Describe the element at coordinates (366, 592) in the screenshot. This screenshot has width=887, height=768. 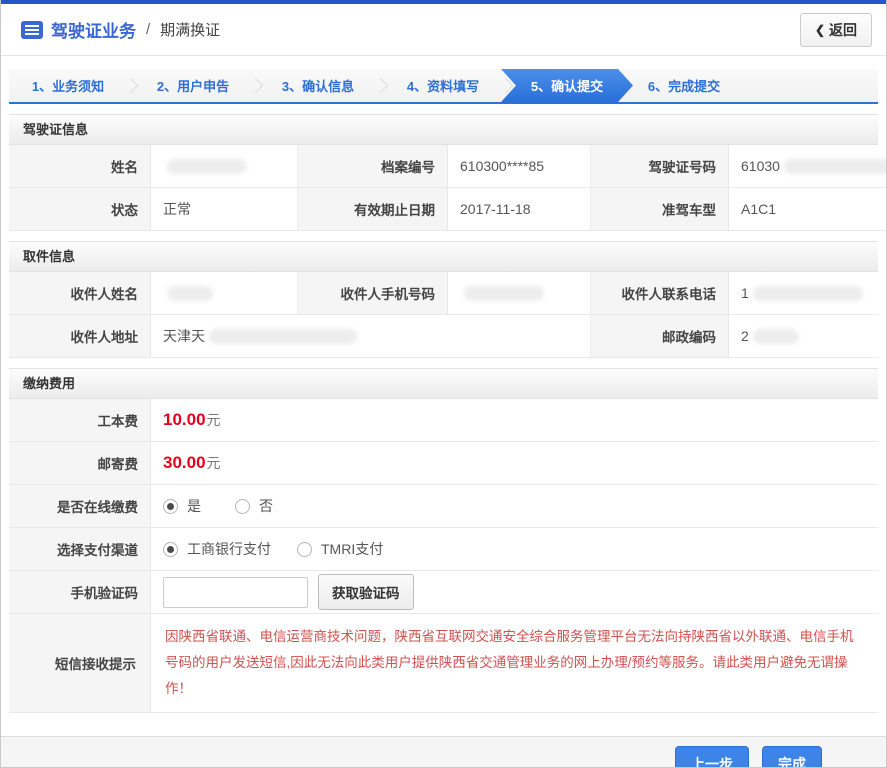
I see `get-code-button: 获取验证码` at that location.